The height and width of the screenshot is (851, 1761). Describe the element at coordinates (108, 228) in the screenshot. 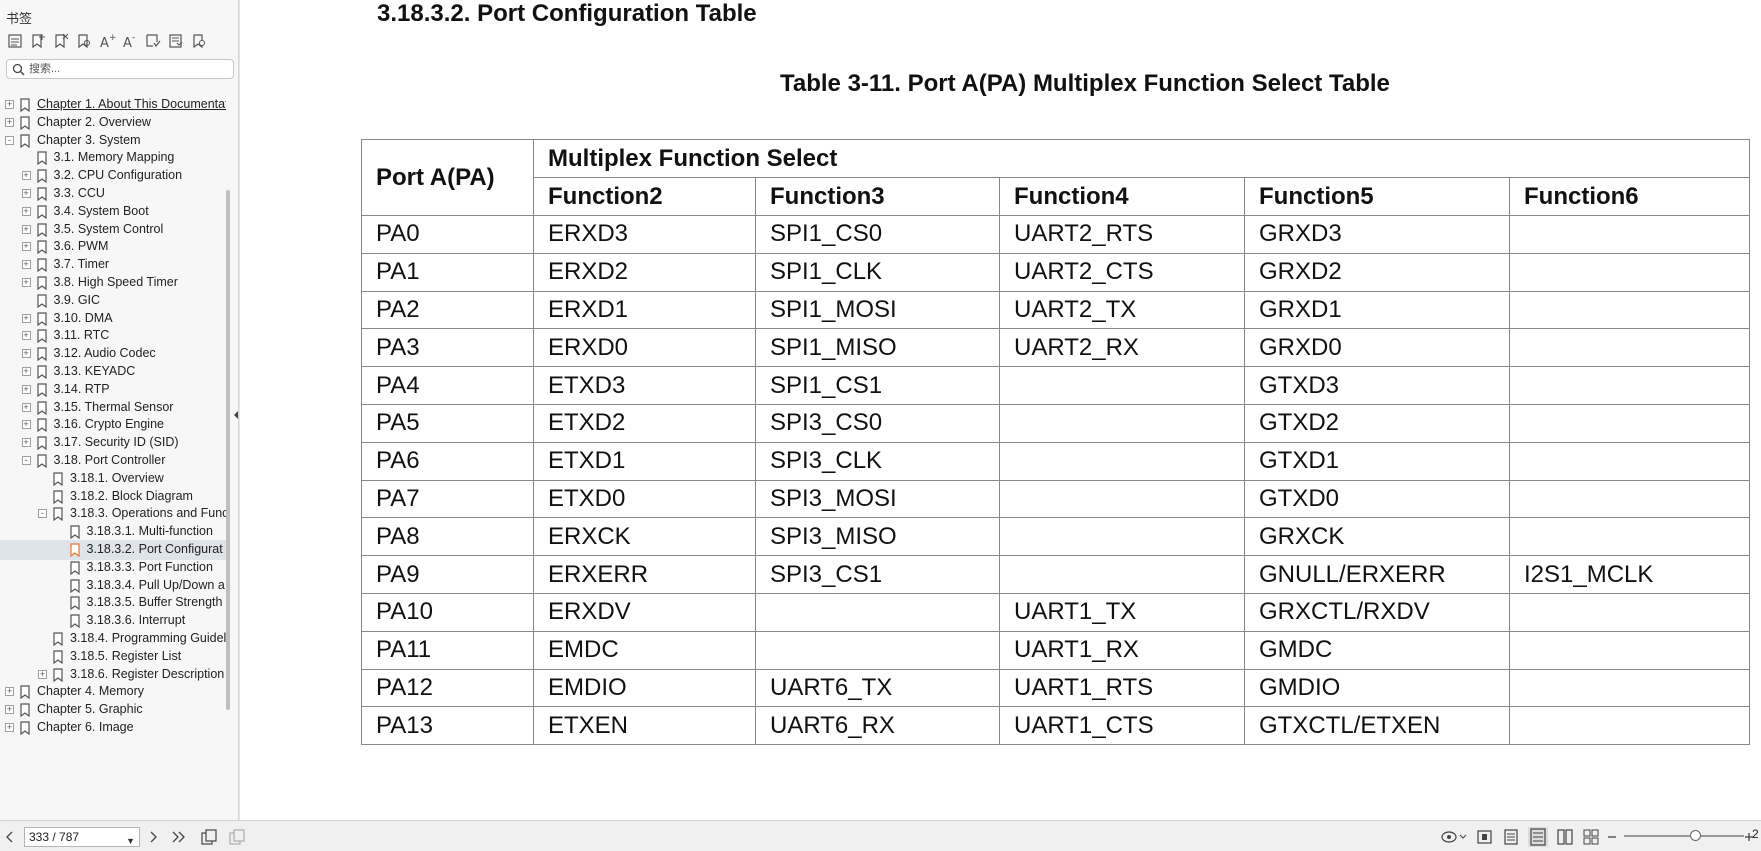

I see `bookmark-label: 3.5. System Control` at that location.